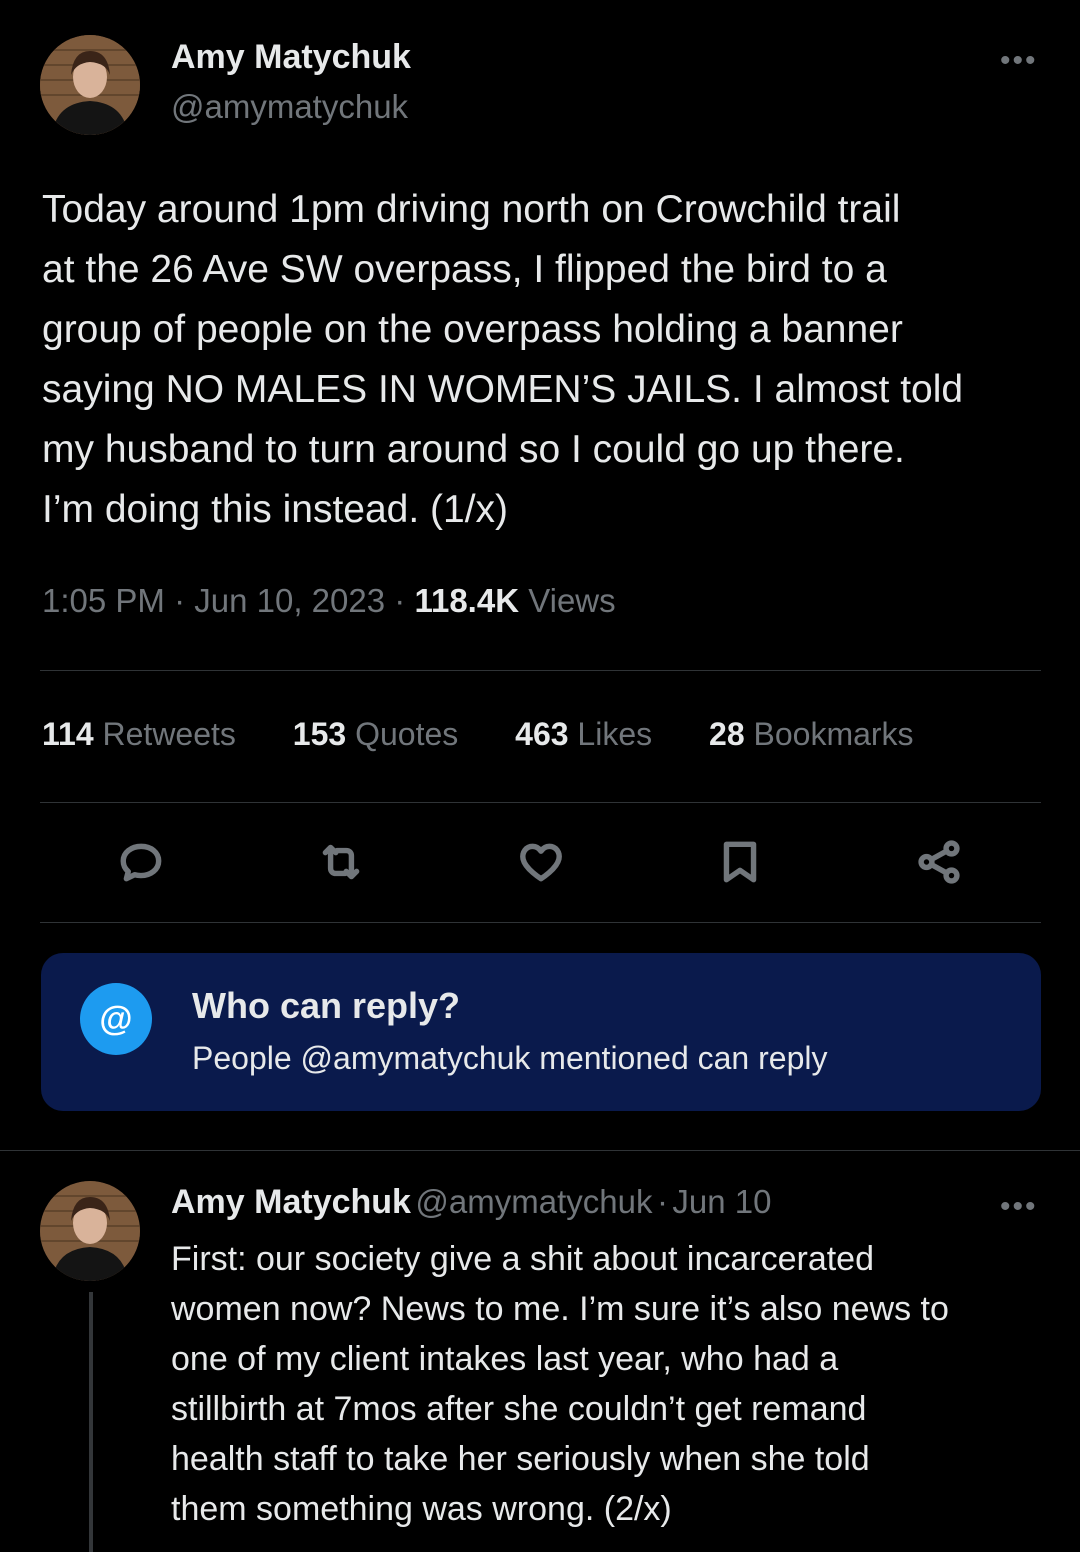  Describe the element at coordinates (375, 734) in the screenshot. I see `stat-quotes: 153 Quotes` at that location.